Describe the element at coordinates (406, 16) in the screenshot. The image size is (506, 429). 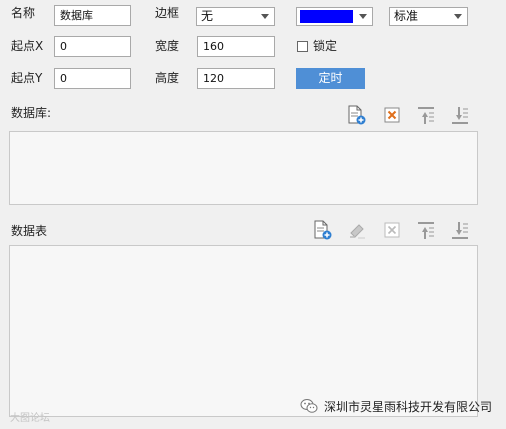
I see `style-select-value: 标准` at that location.